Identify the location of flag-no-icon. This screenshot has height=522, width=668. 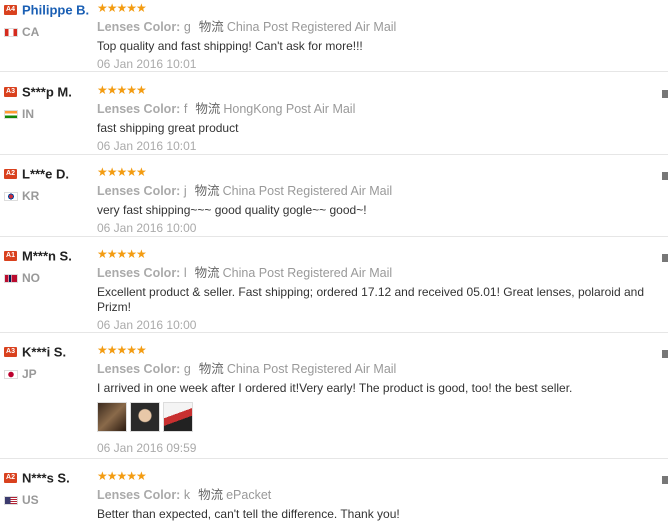
(11, 279).